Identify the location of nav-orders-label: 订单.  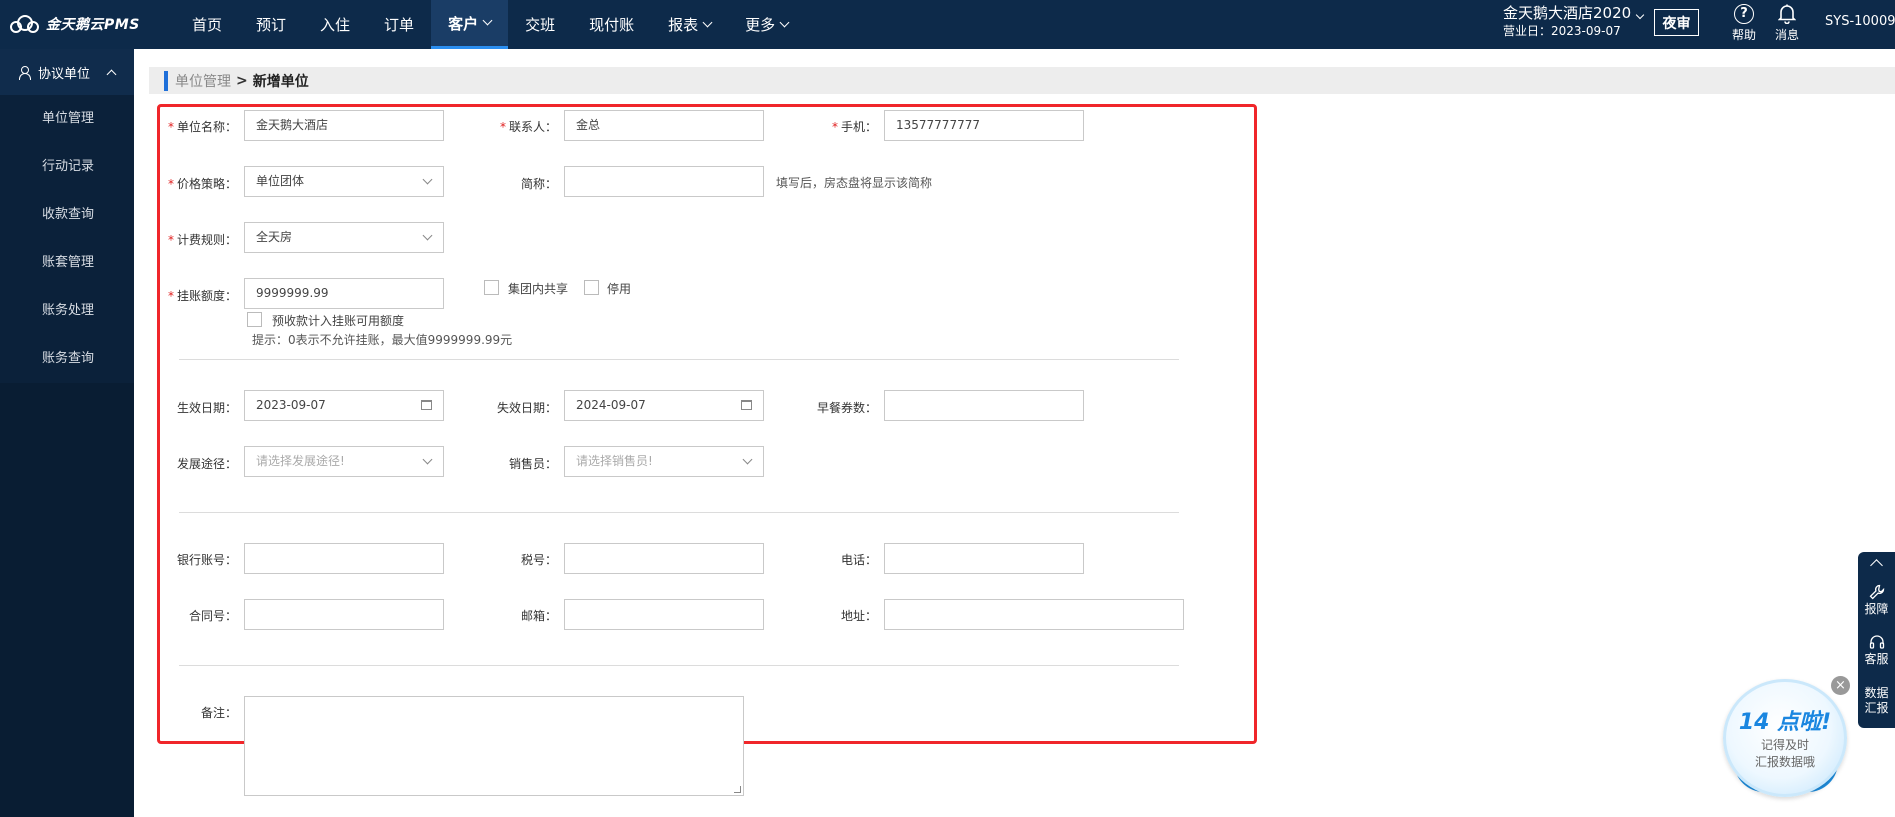
(399, 25).